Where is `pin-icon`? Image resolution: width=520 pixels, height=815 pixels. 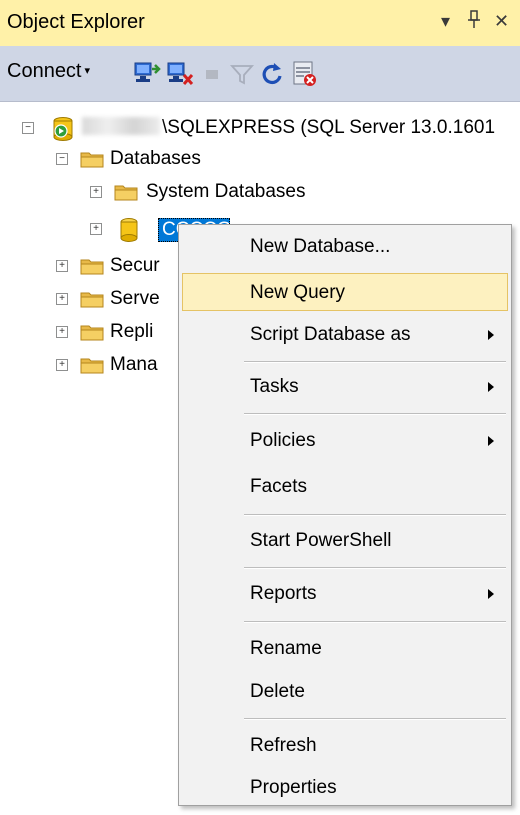 pin-icon is located at coordinates (474, 21).